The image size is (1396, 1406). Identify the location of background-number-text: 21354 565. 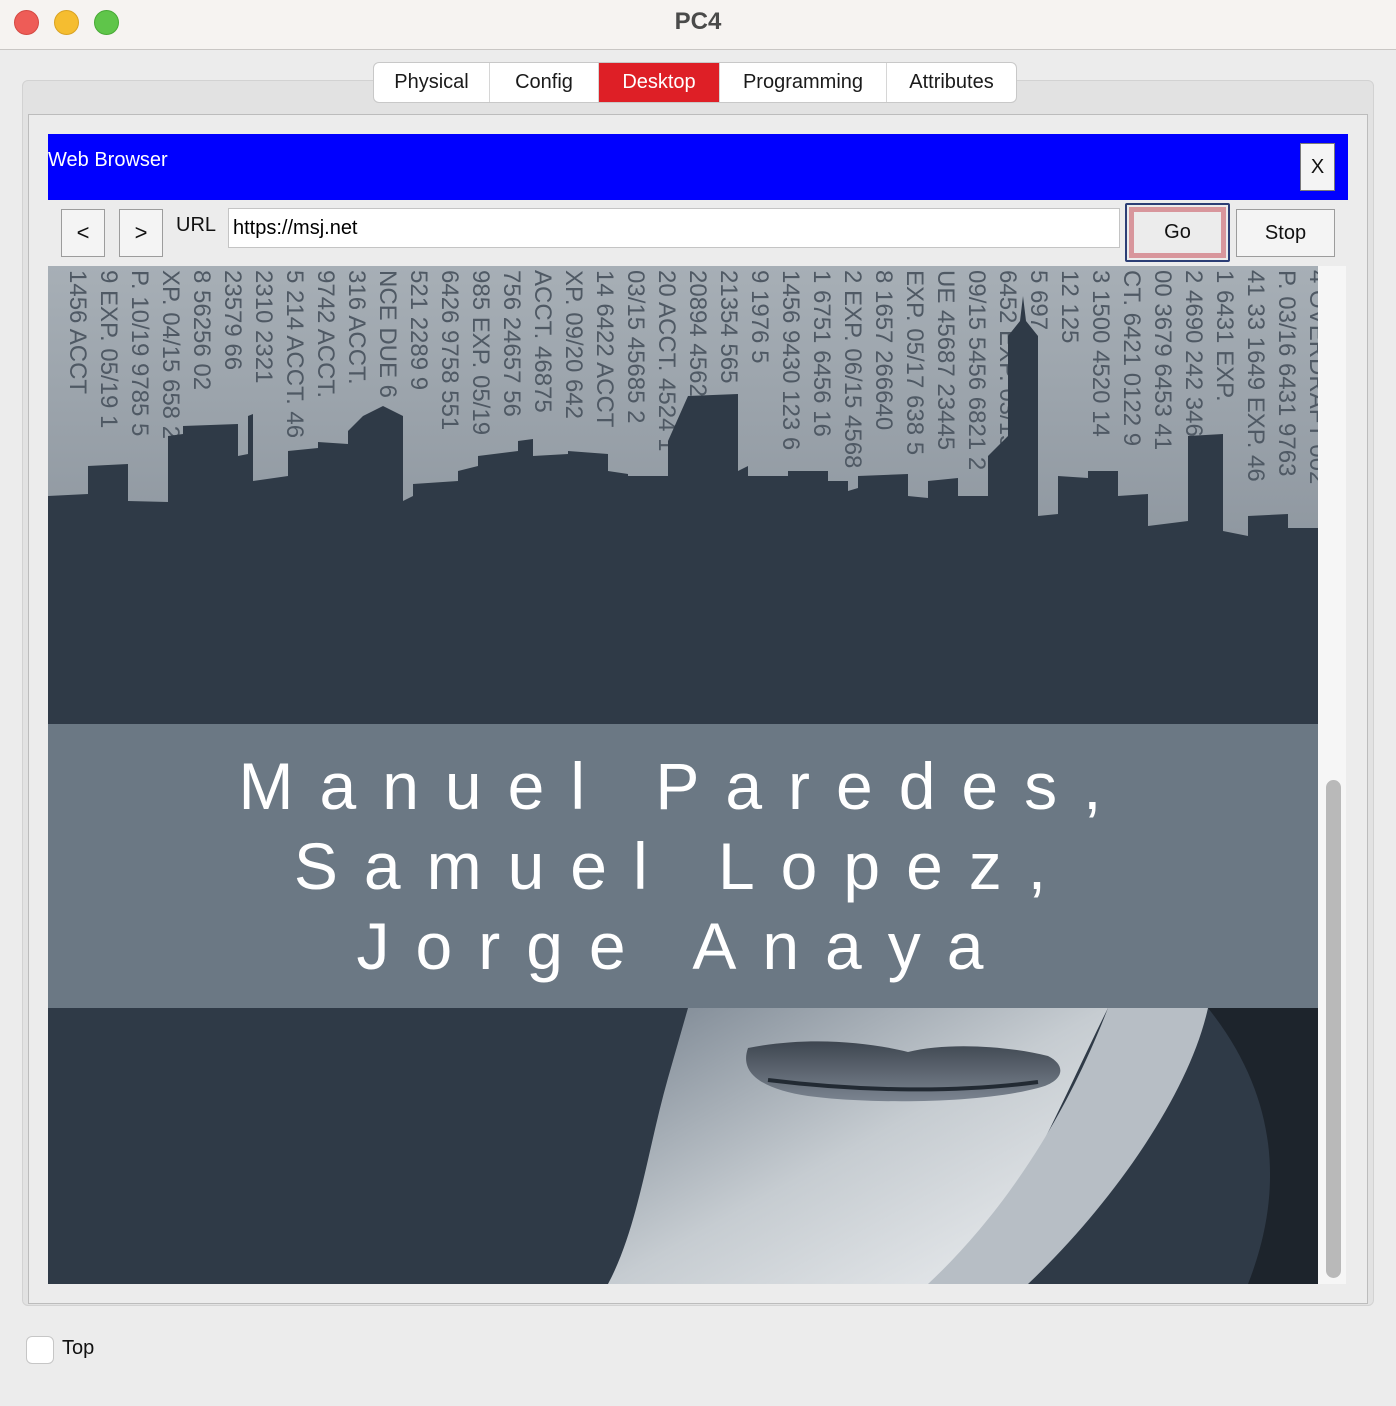
(728, 326).